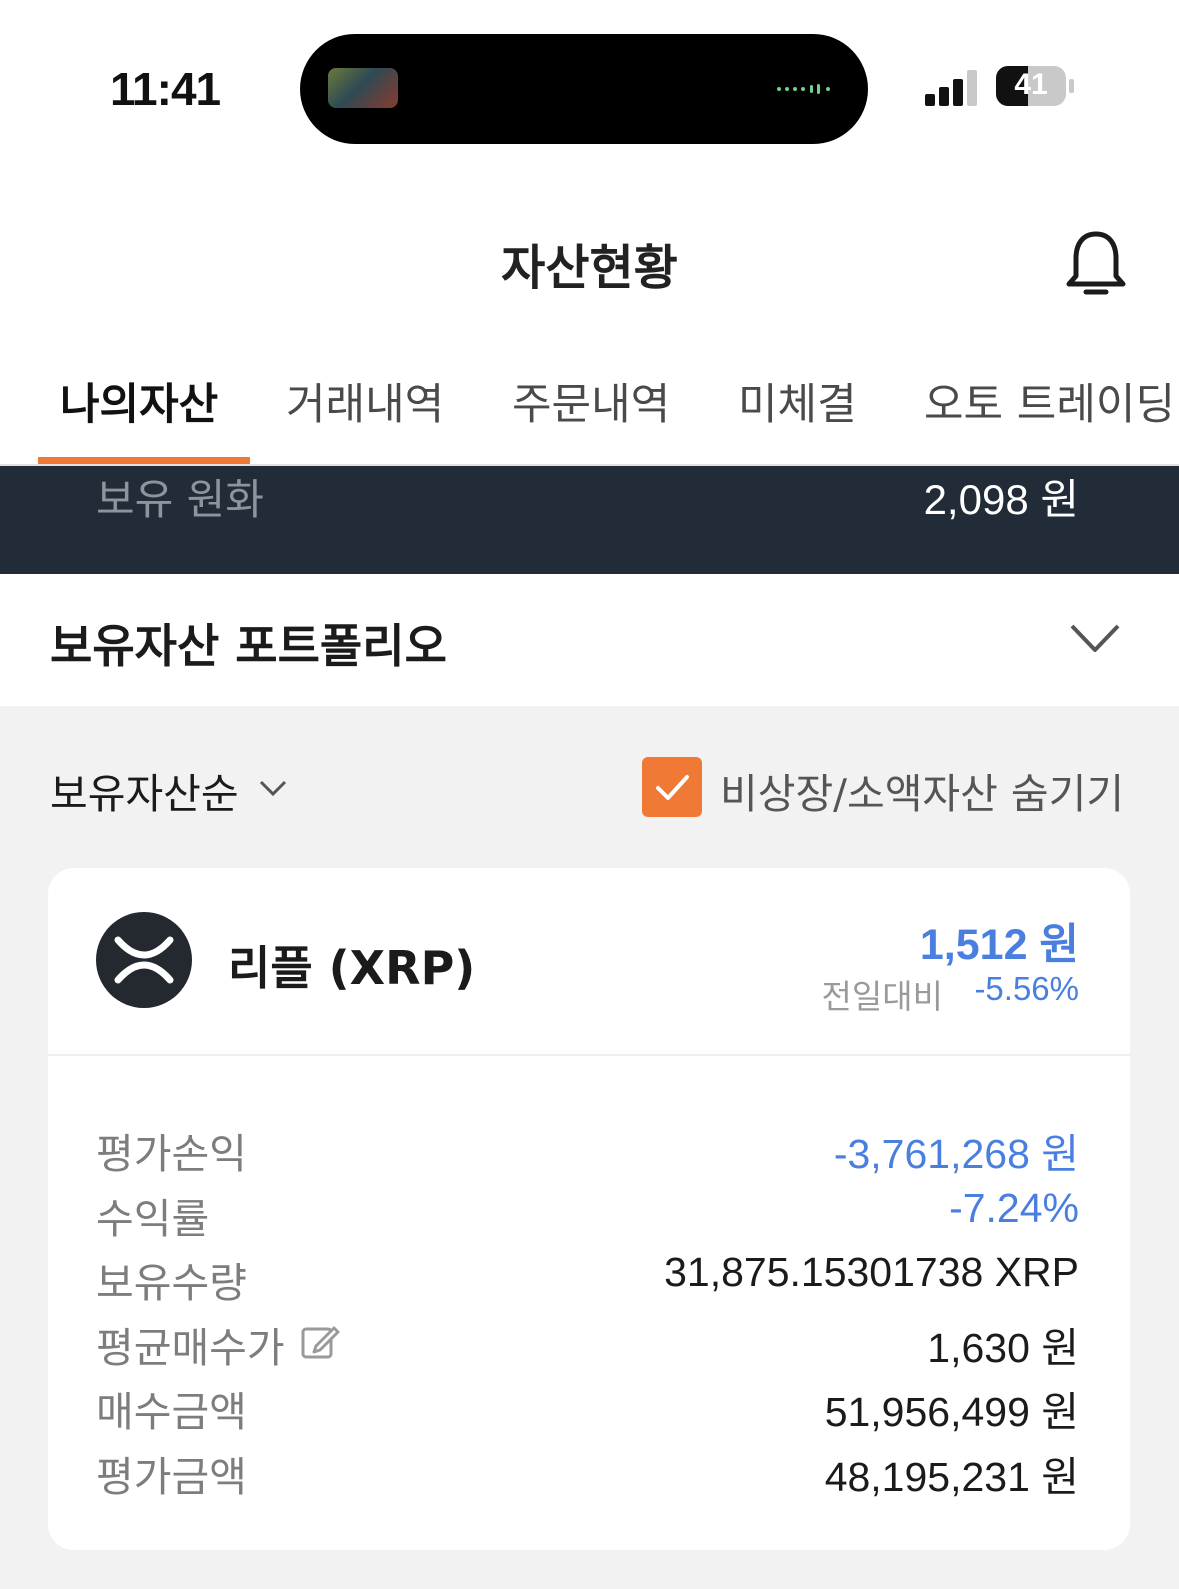 This screenshot has height=1589, width=1179. I want to click on sort-dropdown: 보유자산순, so click(144, 790).